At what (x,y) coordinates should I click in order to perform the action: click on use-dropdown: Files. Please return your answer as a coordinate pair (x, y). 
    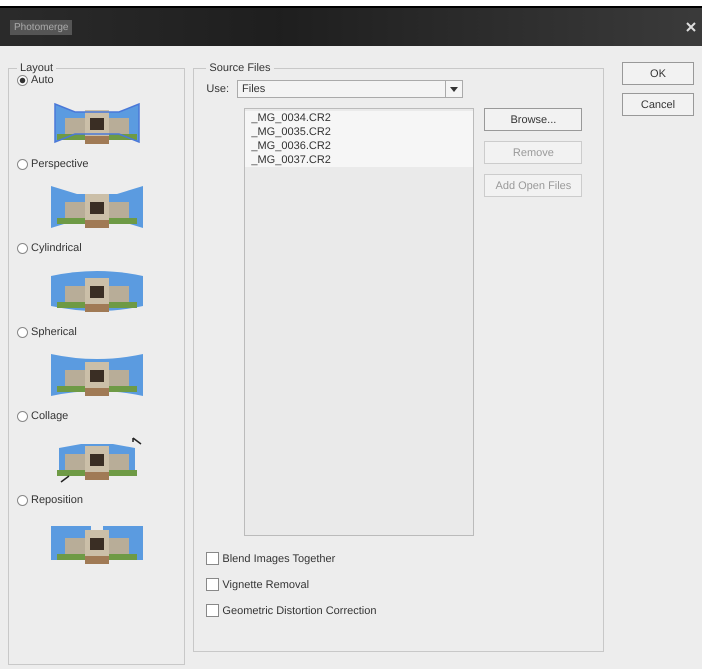
    Looking at the image, I should click on (350, 89).